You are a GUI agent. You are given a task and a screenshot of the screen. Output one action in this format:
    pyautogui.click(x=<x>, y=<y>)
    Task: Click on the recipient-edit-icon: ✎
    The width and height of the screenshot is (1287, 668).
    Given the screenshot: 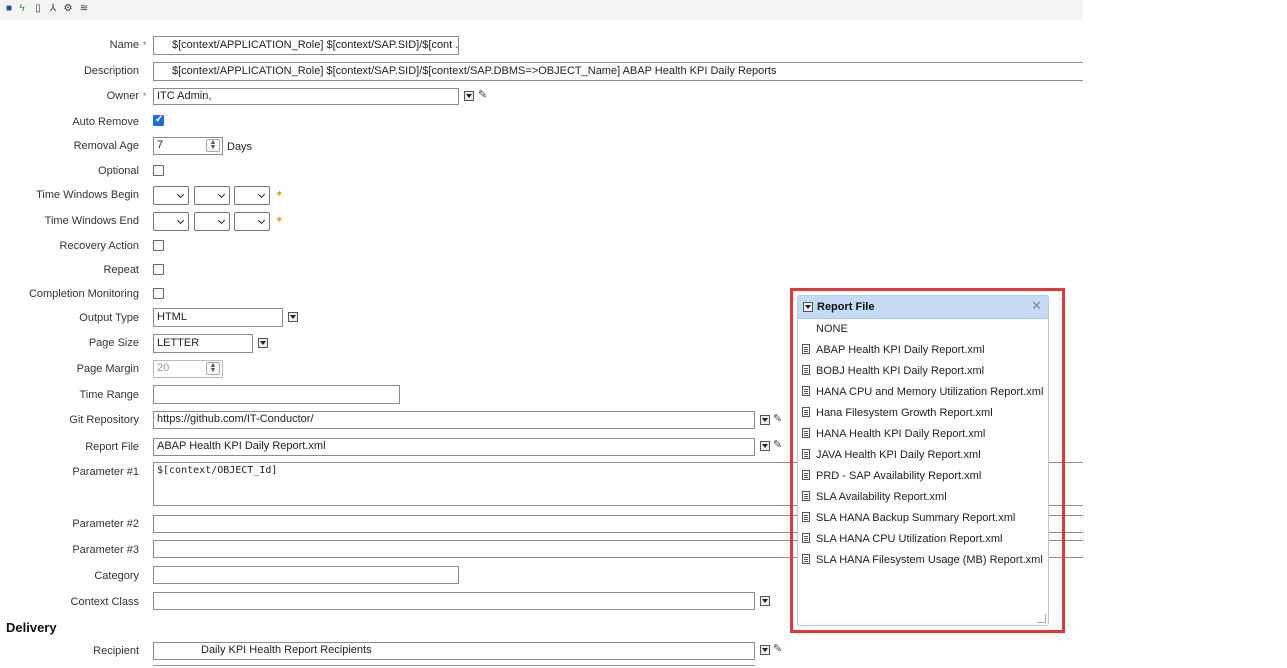 What is the action you would take?
    pyautogui.click(x=777, y=649)
    